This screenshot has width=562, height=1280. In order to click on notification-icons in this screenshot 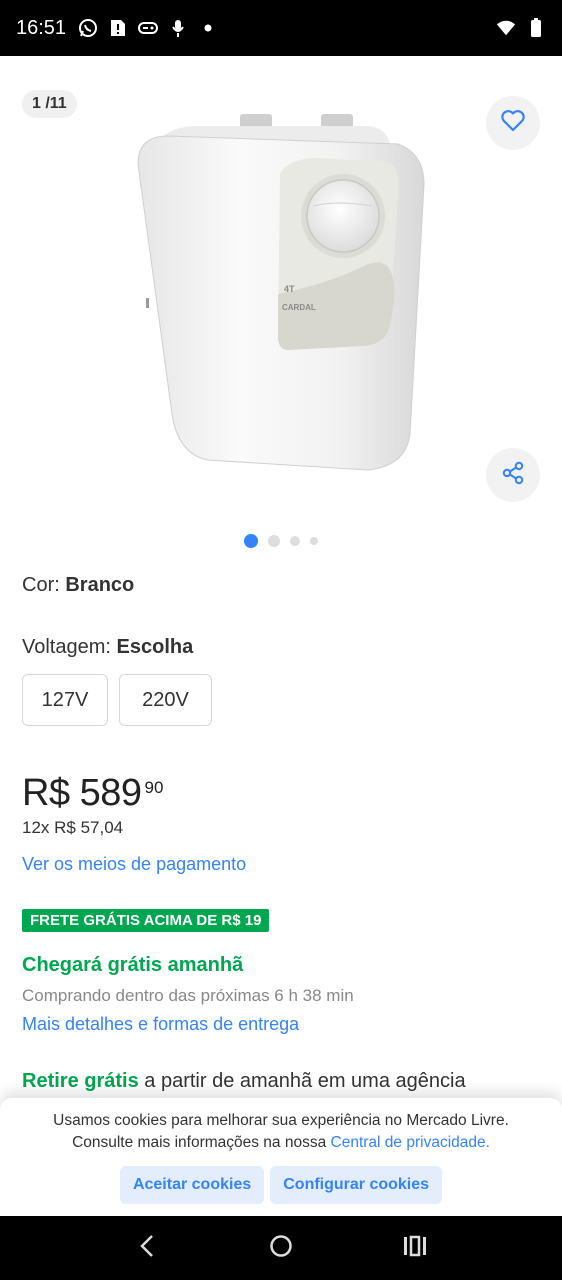, I will do `click(148, 28)`.